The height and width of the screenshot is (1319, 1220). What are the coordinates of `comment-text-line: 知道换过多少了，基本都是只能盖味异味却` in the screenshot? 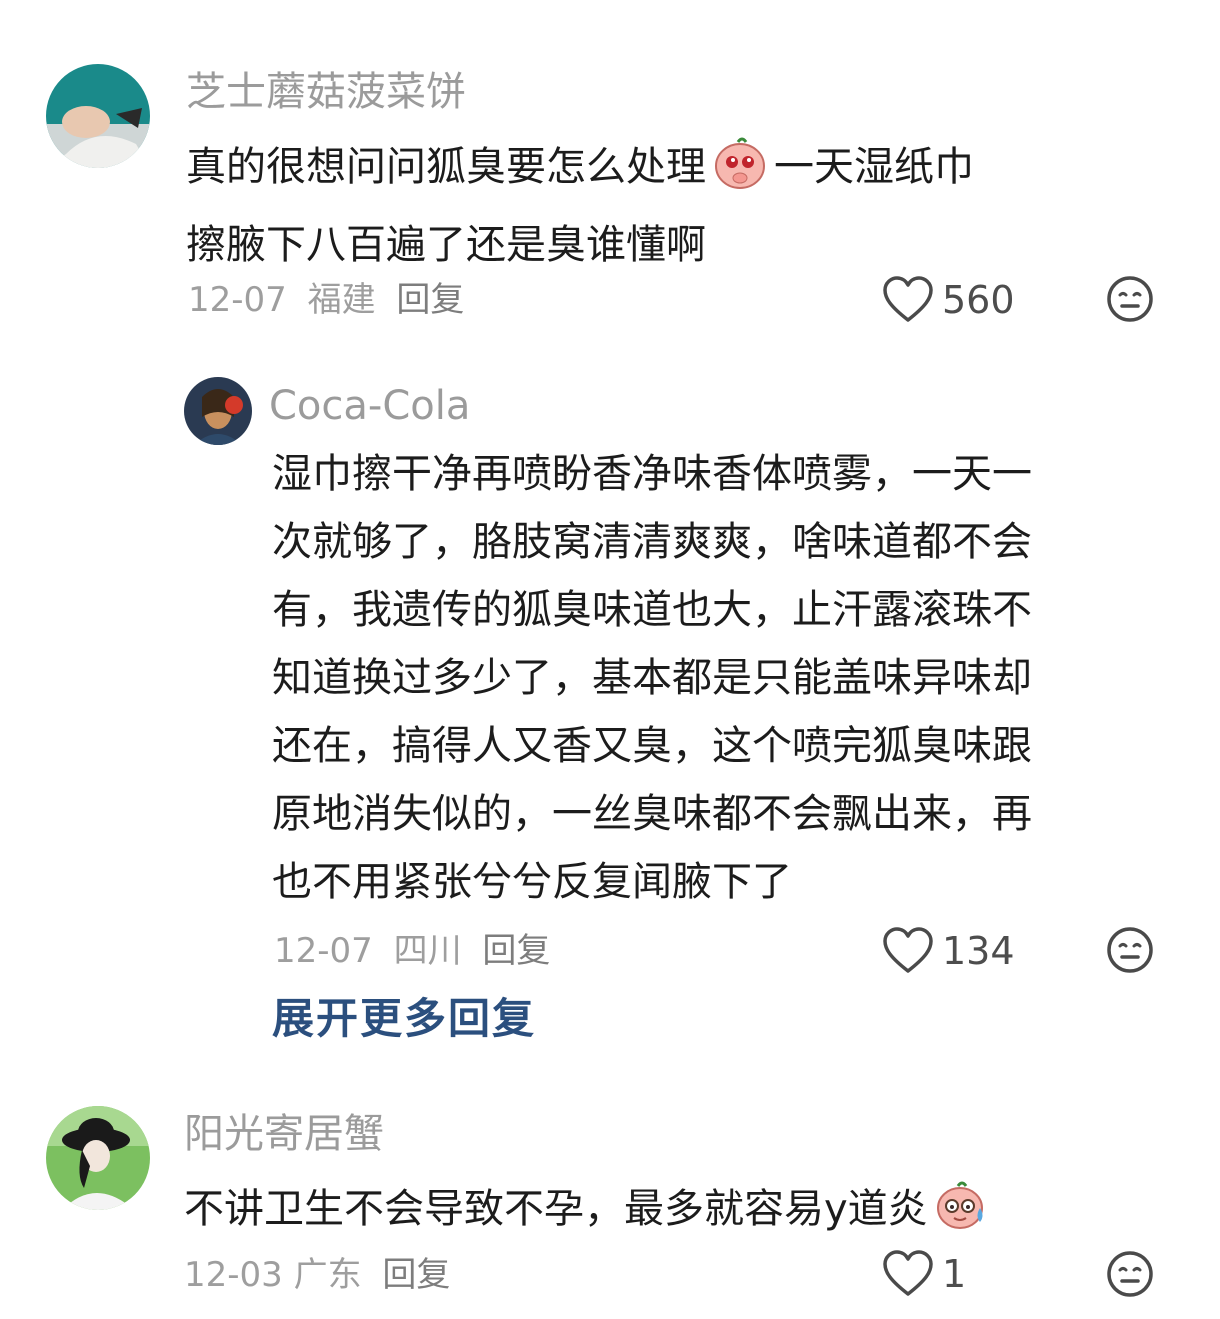 It's located at (652, 678).